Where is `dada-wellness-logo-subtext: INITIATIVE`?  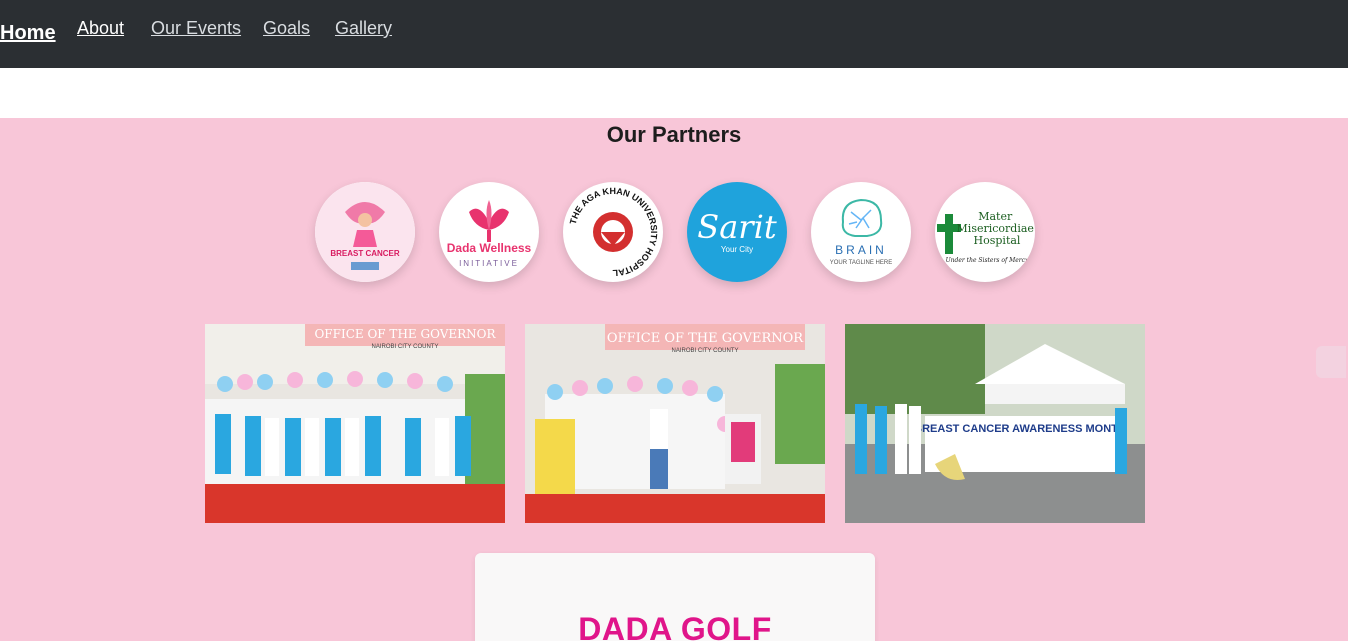
dada-wellness-logo-subtext: INITIATIVE is located at coordinates (489, 263).